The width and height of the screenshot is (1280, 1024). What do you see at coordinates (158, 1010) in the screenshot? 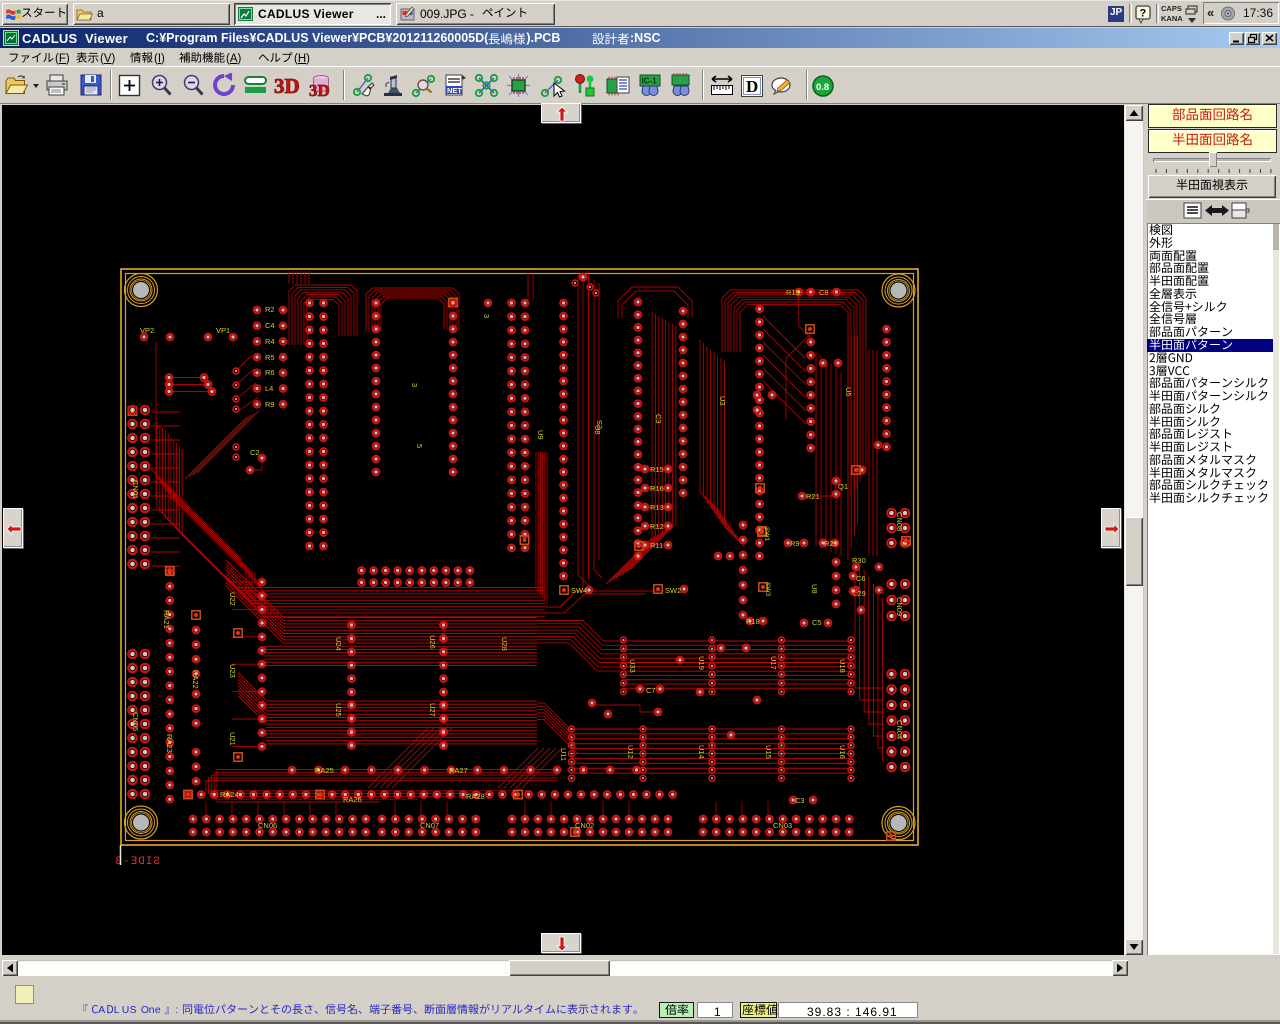
I see `svg-text: e` at bounding box center [158, 1010].